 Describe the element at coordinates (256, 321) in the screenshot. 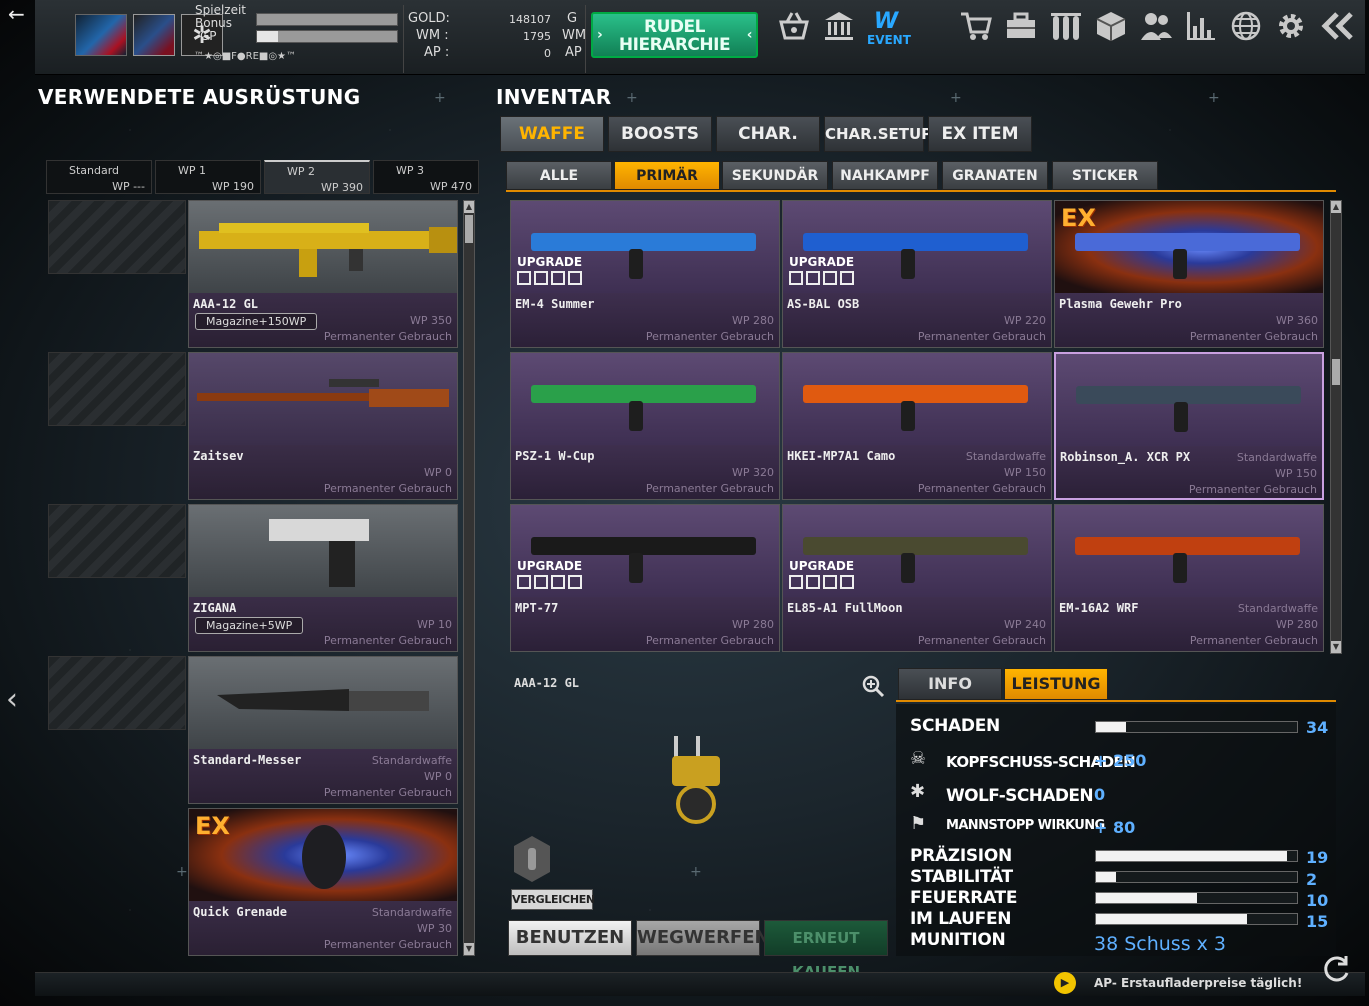

I see `magazine-badge: Magazine+150WP` at that location.